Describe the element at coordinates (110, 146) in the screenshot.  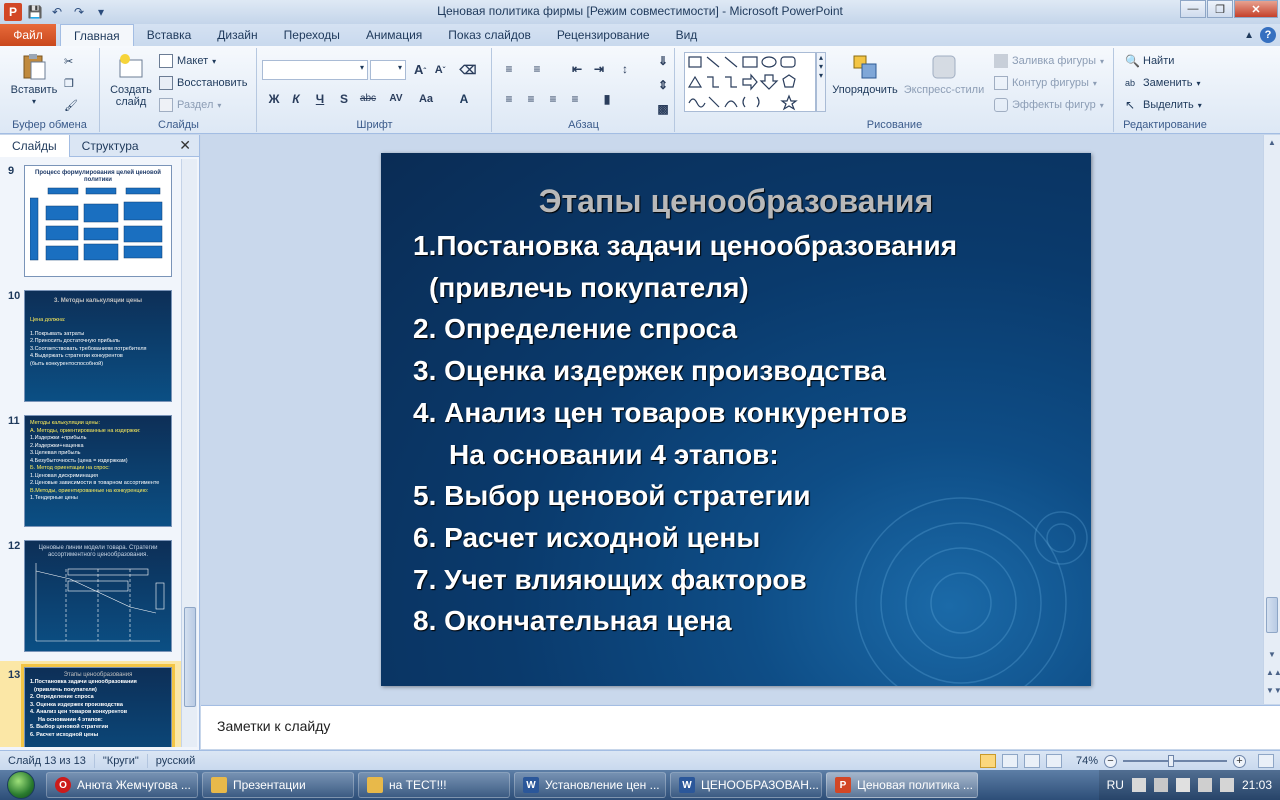
I see `tab-outline-panel: Структура` at that location.